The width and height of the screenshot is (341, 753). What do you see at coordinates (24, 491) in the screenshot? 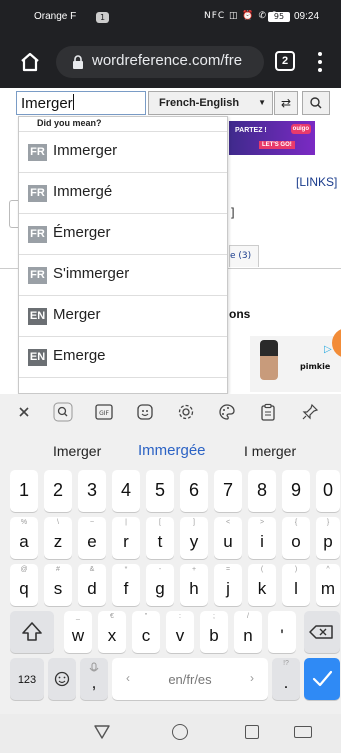
I see `key-1: 1` at bounding box center [24, 491].